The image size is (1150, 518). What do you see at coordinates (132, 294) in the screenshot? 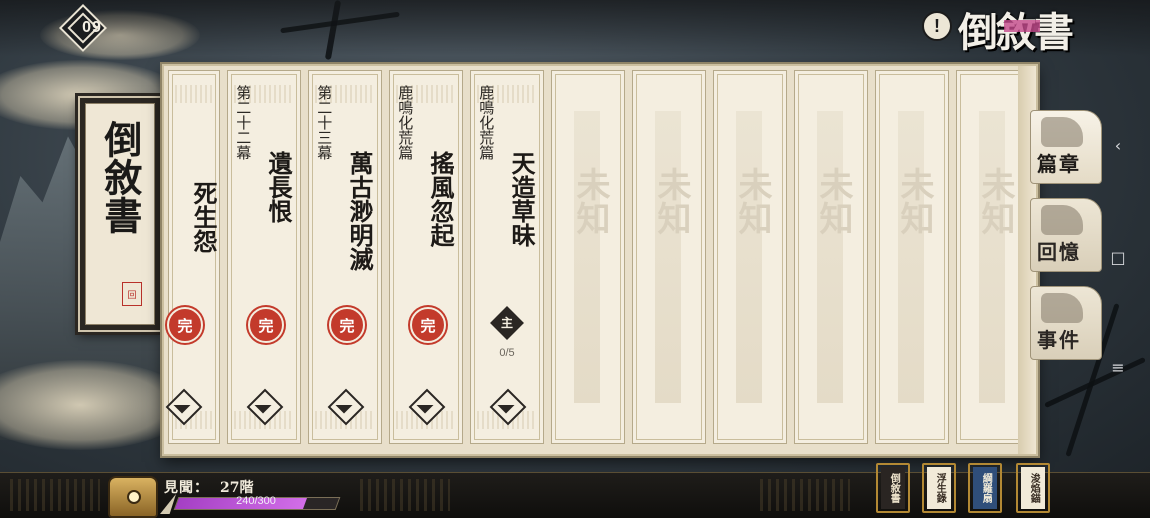
I see `plaque-seal: 回` at bounding box center [132, 294].